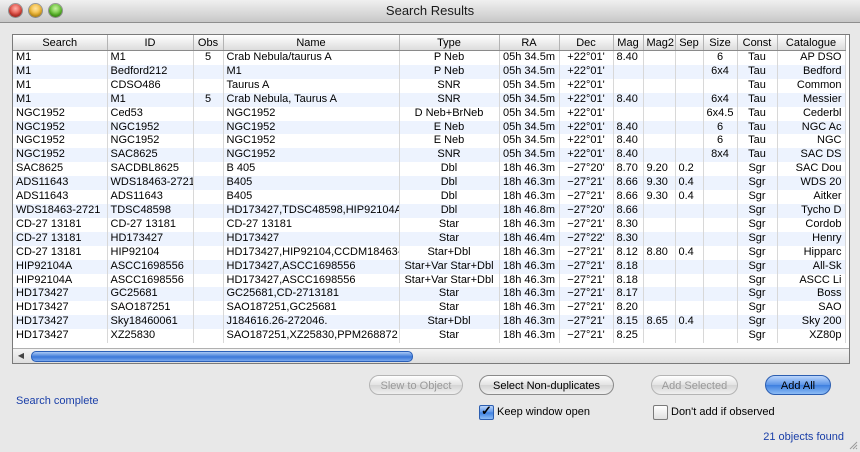 This screenshot has height=452, width=860. Describe the element at coordinates (311, 85) in the screenshot. I see `cell-name: Taurus A` at that location.